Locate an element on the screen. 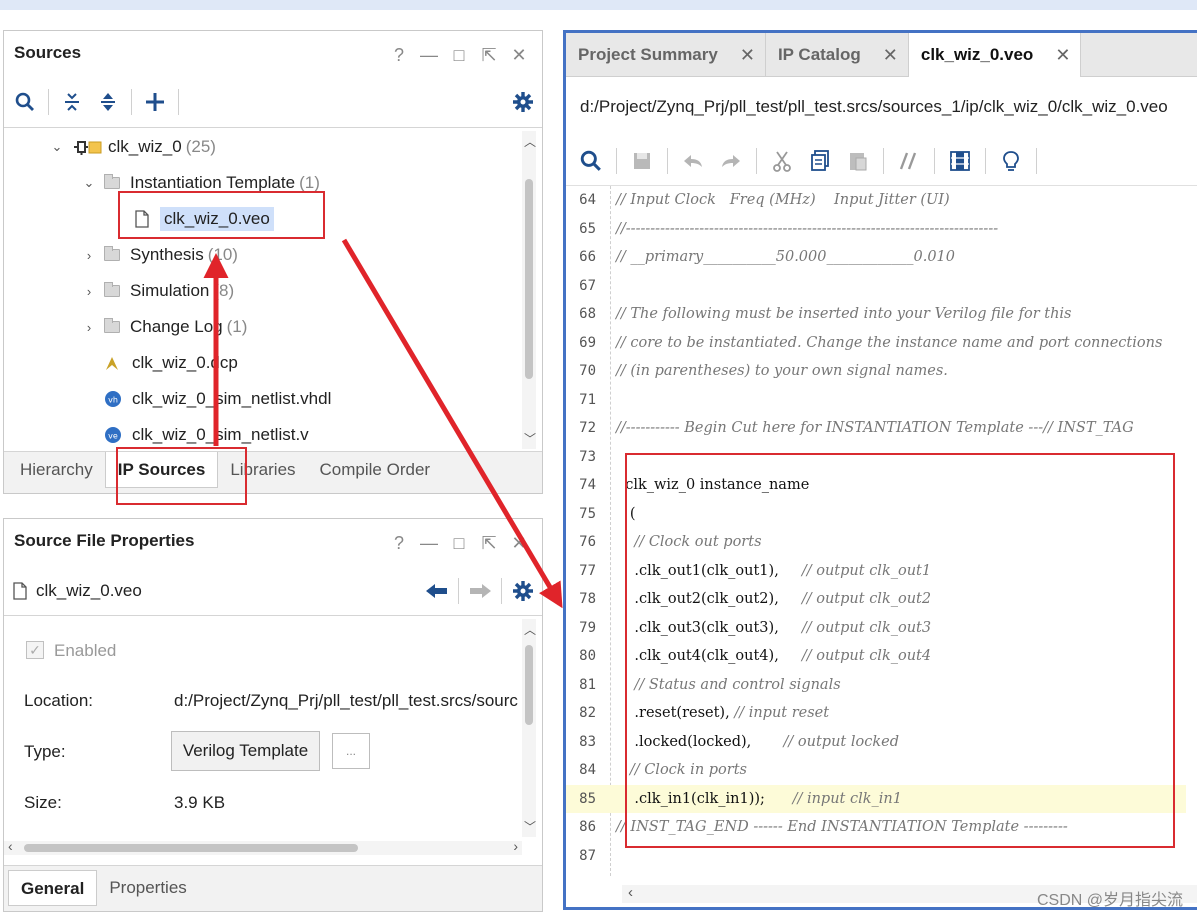 This screenshot has height=916, width=1197. save-icon is located at coordinates (642, 161).